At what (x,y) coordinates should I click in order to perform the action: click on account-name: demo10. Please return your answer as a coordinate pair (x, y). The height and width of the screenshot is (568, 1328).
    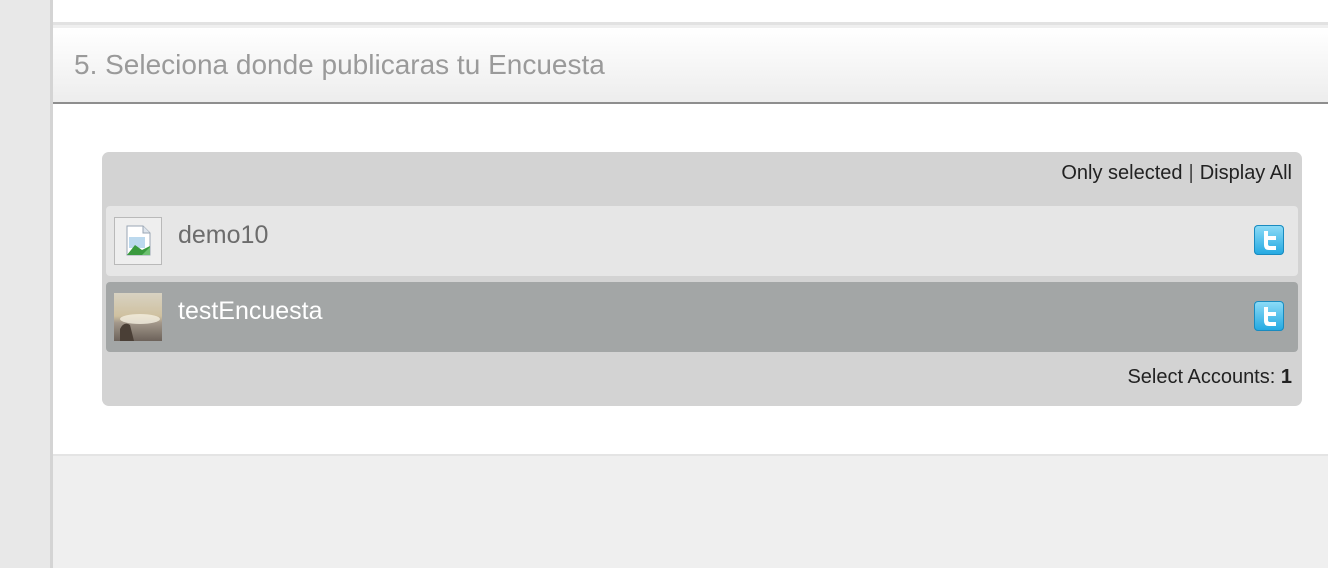
    Looking at the image, I should click on (223, 235).